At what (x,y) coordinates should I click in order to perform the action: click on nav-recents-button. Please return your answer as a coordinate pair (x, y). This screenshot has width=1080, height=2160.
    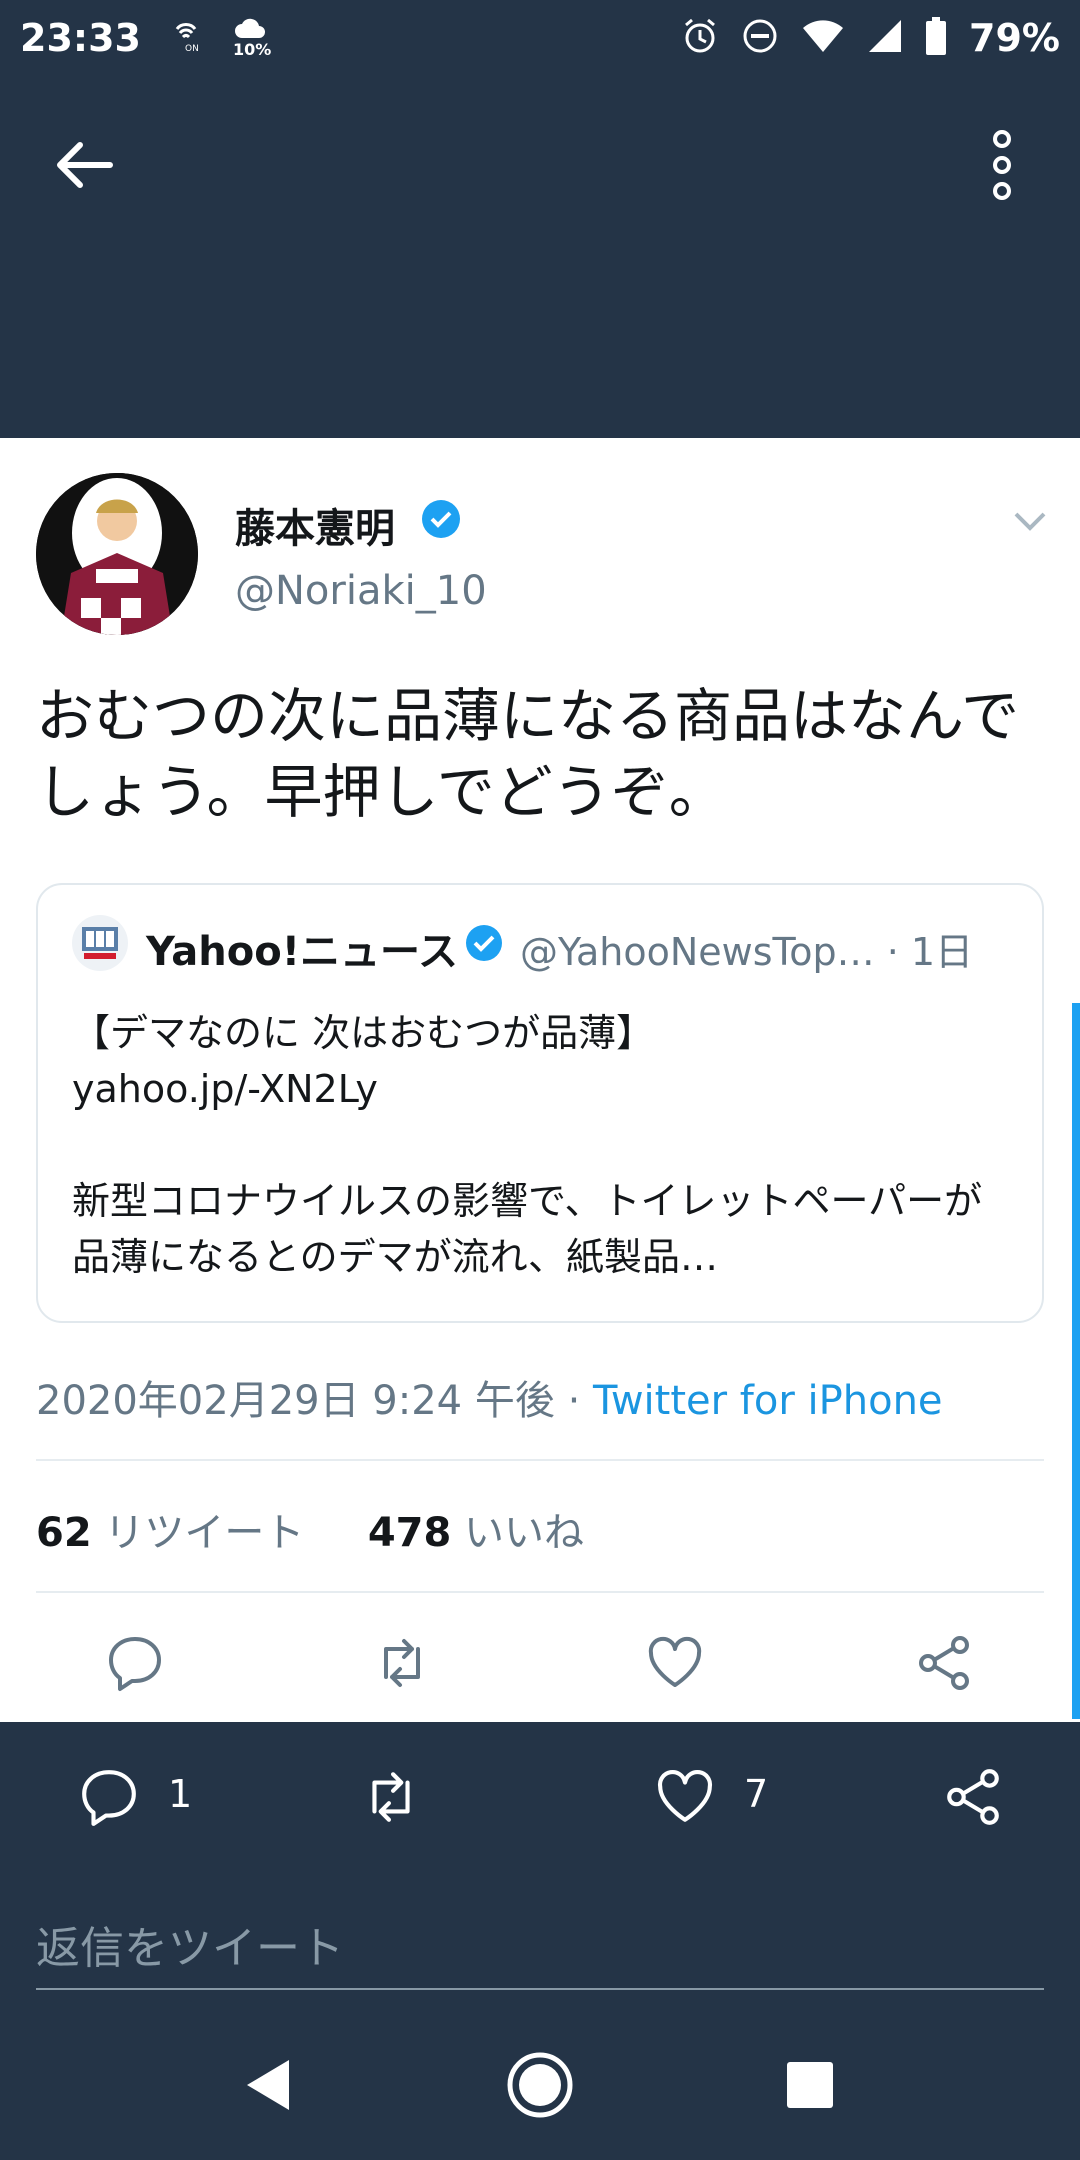
    Looking at the image, I should click on (810, 2085).